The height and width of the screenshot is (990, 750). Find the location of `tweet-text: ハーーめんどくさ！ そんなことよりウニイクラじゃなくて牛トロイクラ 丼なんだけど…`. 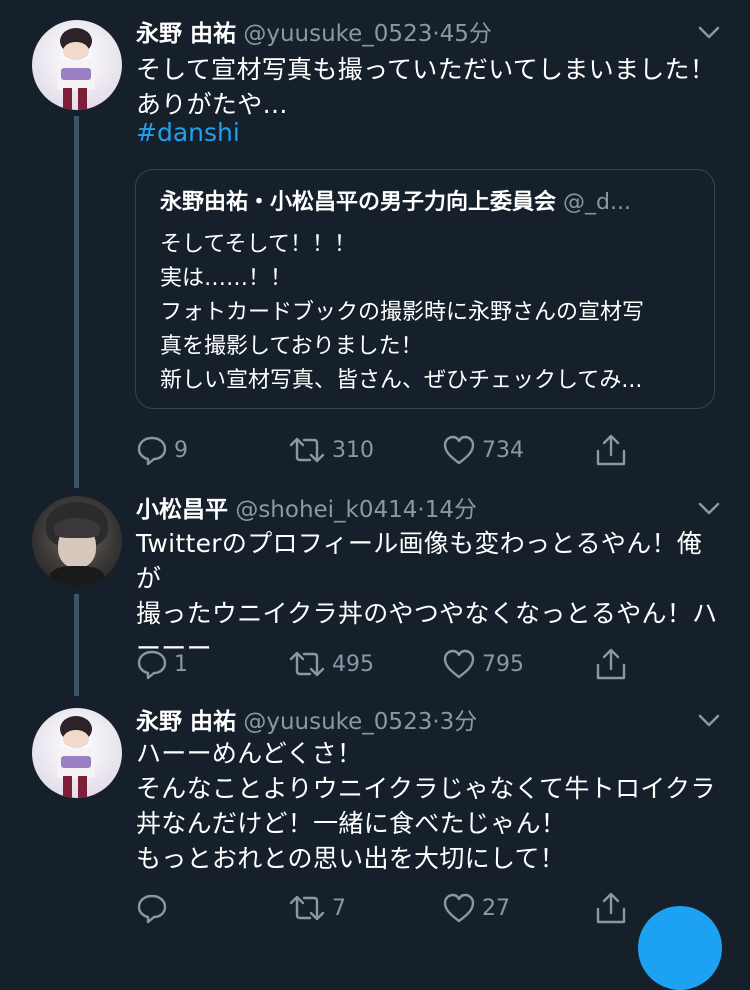

tweet-text: ハーーめんどくさ！ そんなことよりウニイクラじゃなくて牛トロイクラ 丼なんだけど… is located at coordinates (426, 806).